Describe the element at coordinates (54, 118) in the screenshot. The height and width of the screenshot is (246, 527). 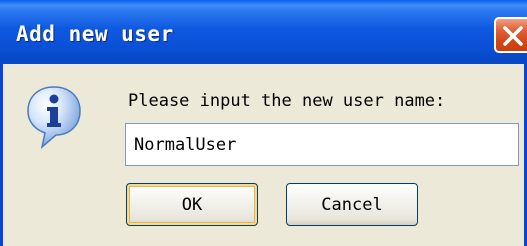
I see `info-icon` at that location.